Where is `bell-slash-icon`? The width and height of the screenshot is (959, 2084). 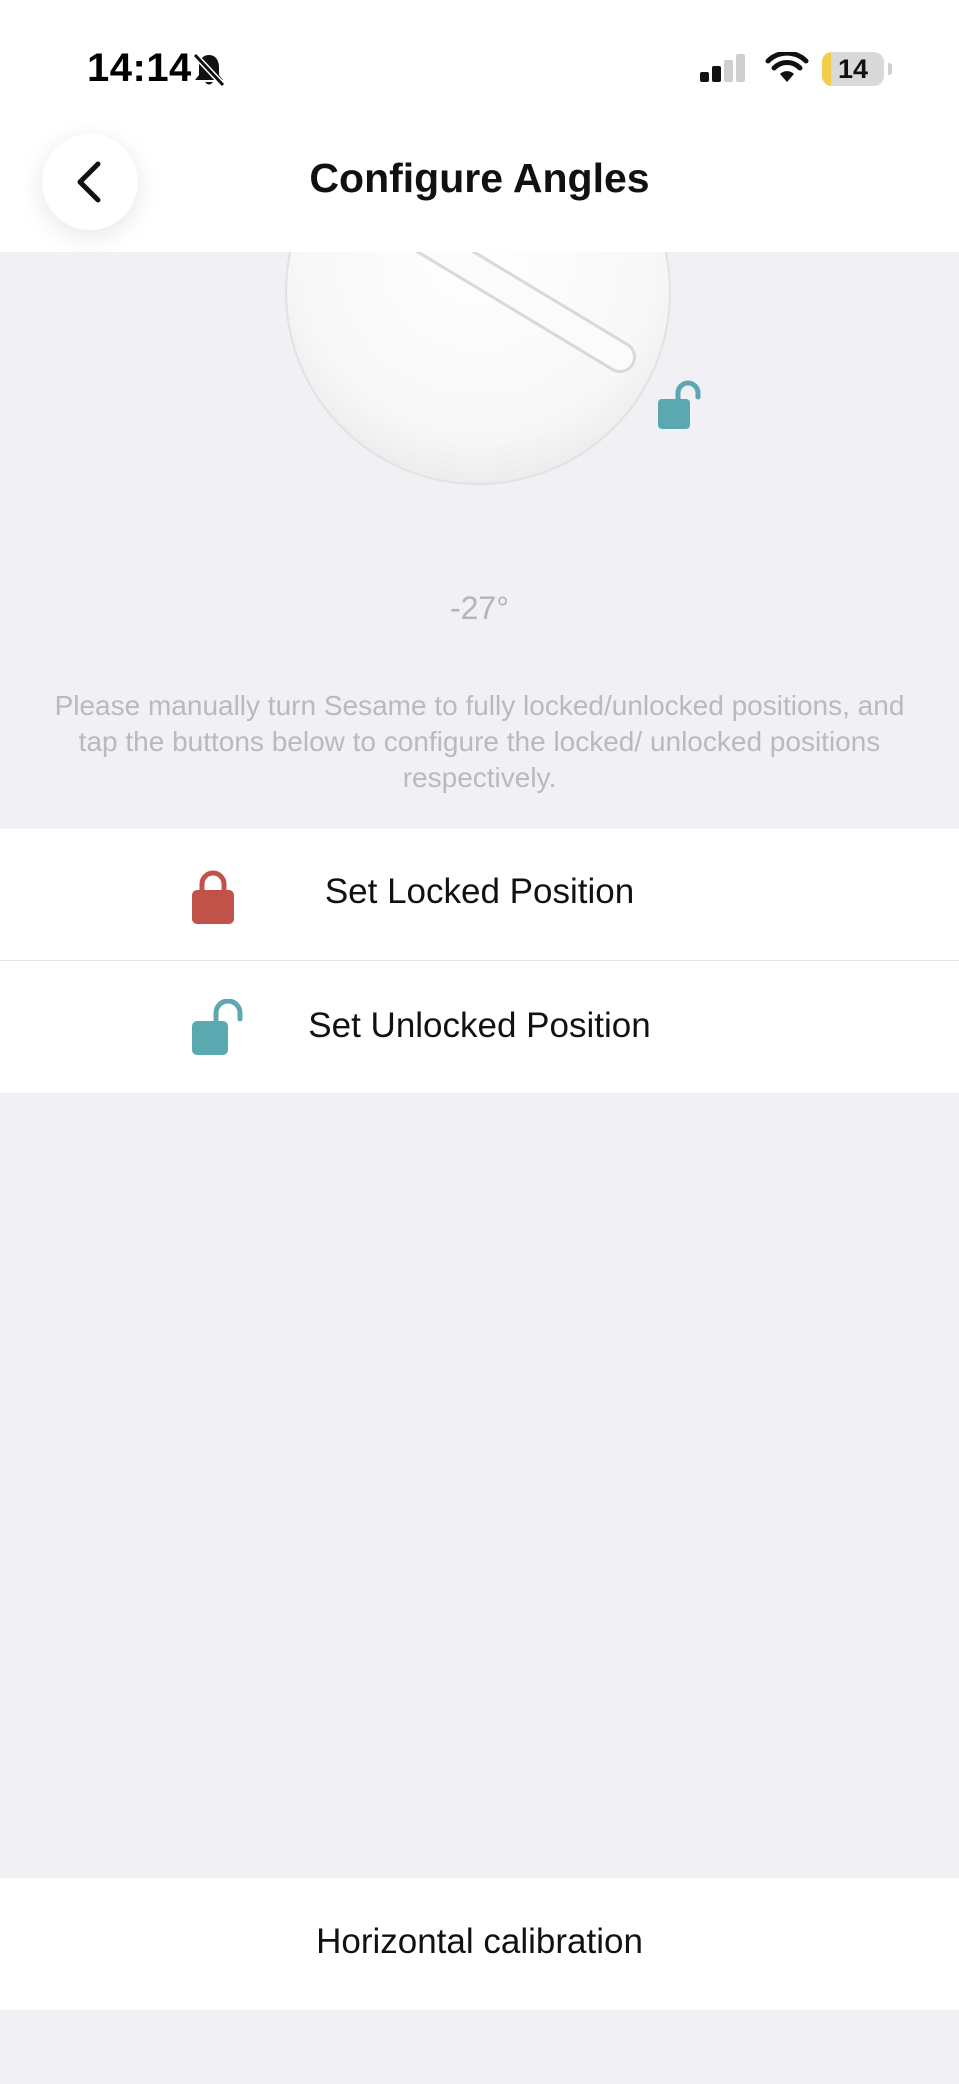 bell-slash-icon is located at coordinates (209, 70).